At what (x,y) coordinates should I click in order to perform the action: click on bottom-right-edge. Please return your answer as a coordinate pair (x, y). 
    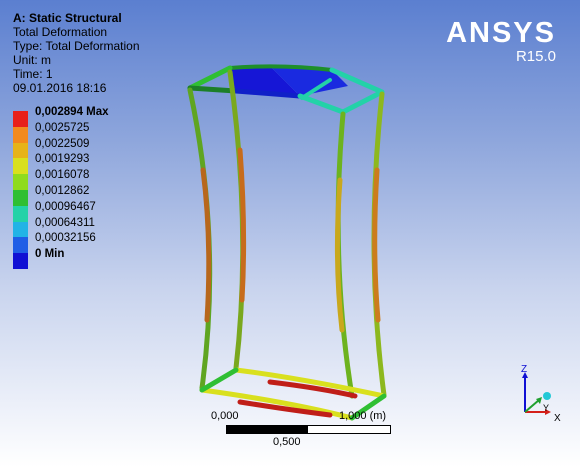
    Looking at the image, I should click on (368, 407).